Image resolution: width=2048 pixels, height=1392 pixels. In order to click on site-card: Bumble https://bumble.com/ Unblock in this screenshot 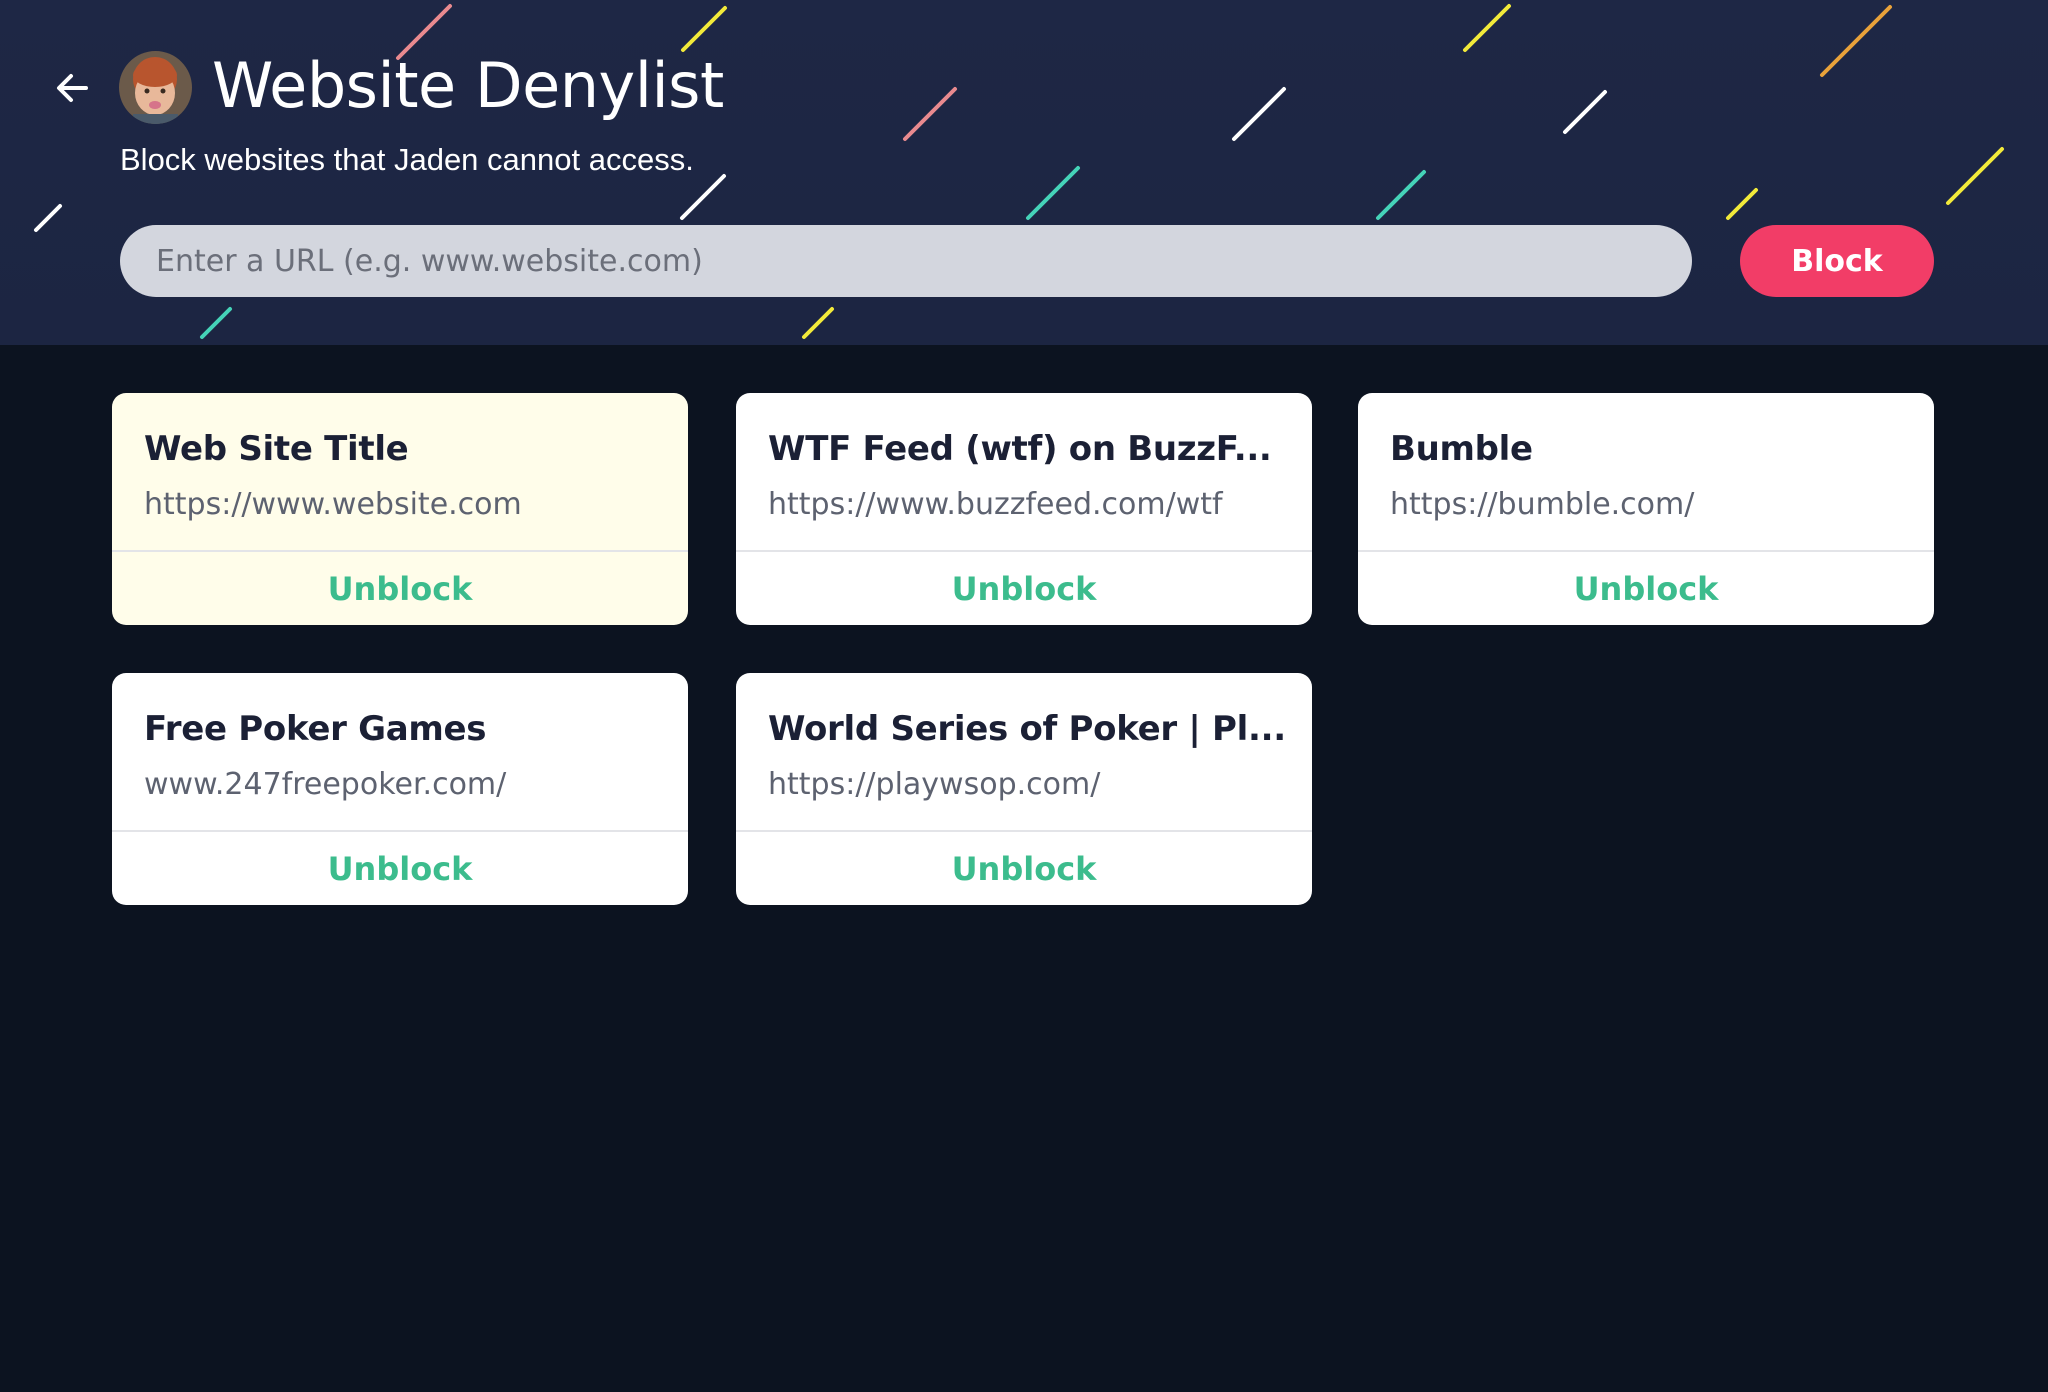, I will do `click(1646, 509)`.